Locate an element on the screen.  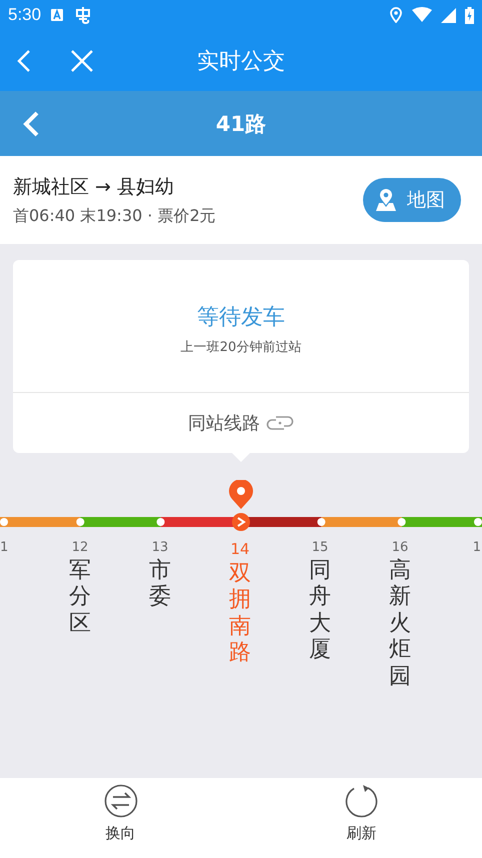
stop-name: 同舟大厦 is located at coordinates (320, 611).